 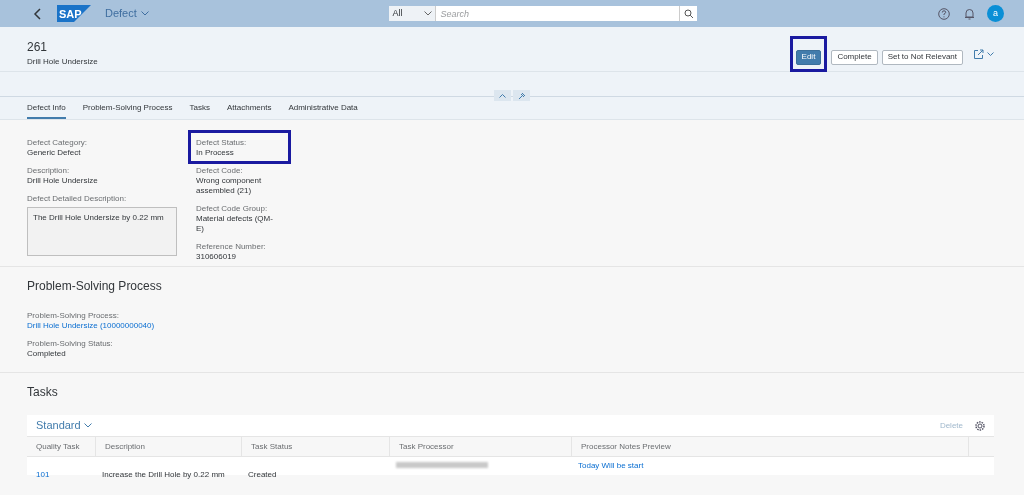 What do you see at coordinates (91, 326) in the screenshot?
I see `process-link: Drill Hole Undersize (10000000040)` at bounding box center [91, 326].